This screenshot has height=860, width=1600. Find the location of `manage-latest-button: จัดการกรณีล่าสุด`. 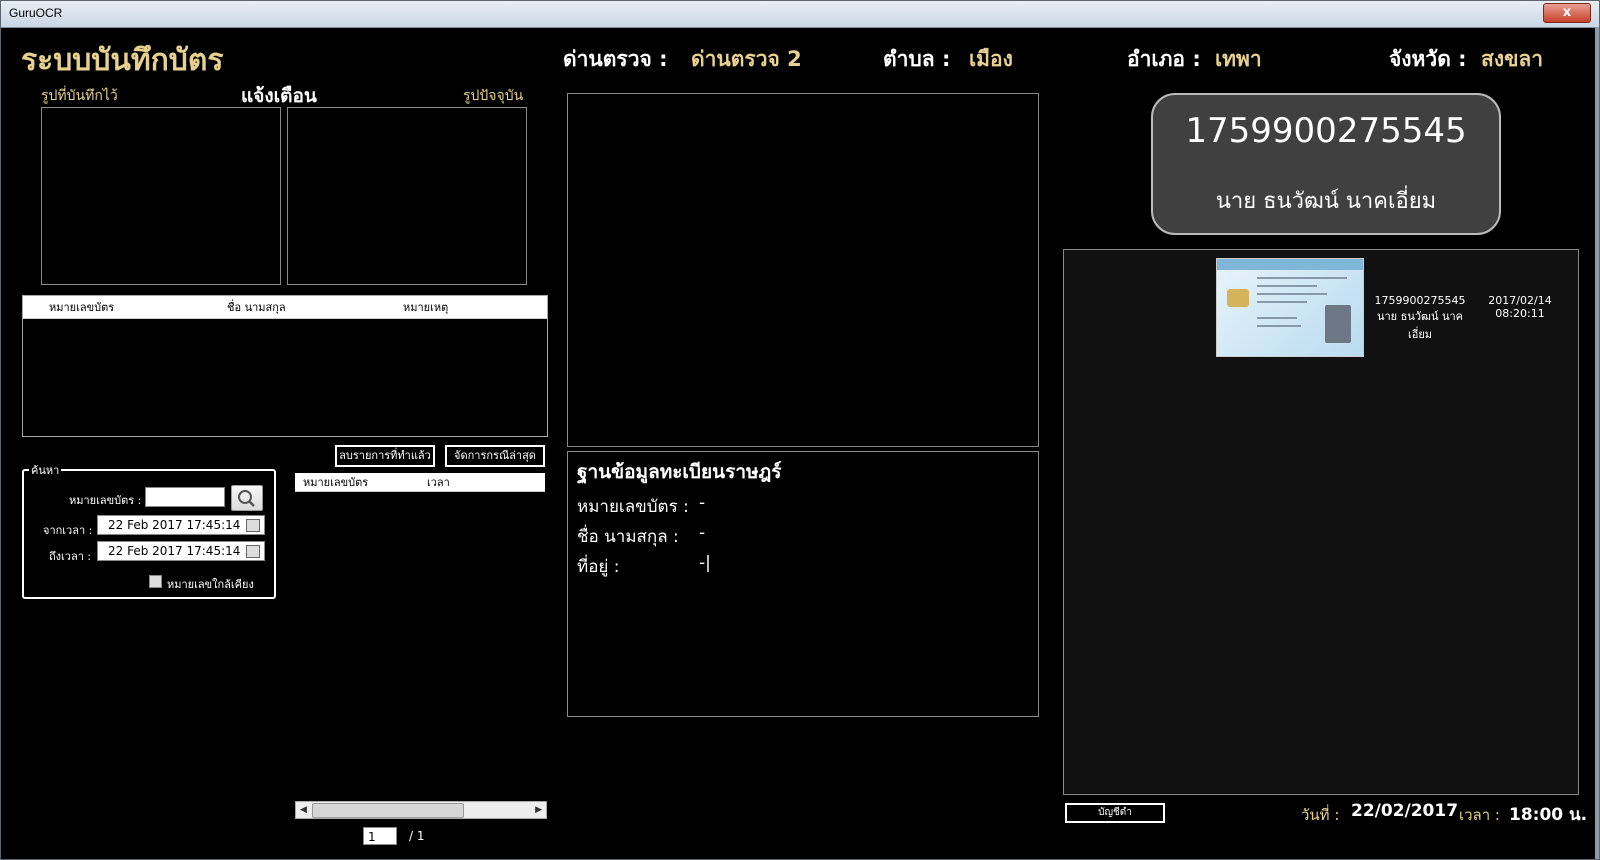

manage-latest-button: จัดการกรณีล่าสุด is located at coordinates (495, 456).